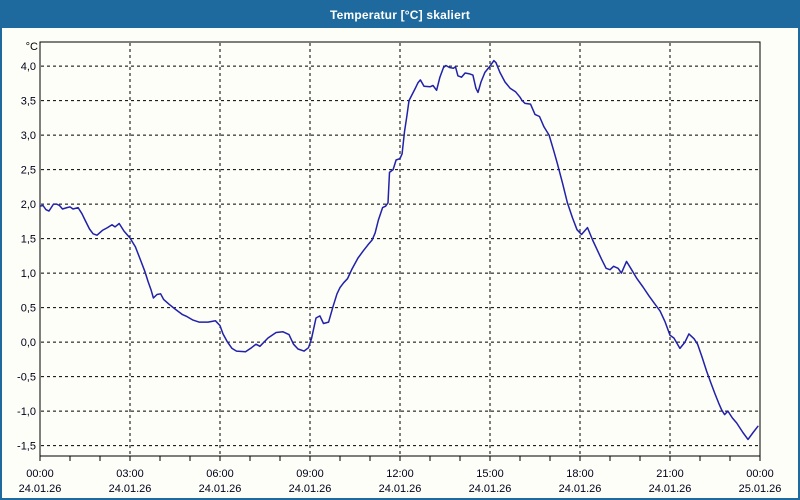 Image resolution: width=800 pixels, height=500 pixels. What do you see at coordinates (28, 240) in the screenshot?
I see `y-tick-label: 1,5` at bounding box center [28, 240].